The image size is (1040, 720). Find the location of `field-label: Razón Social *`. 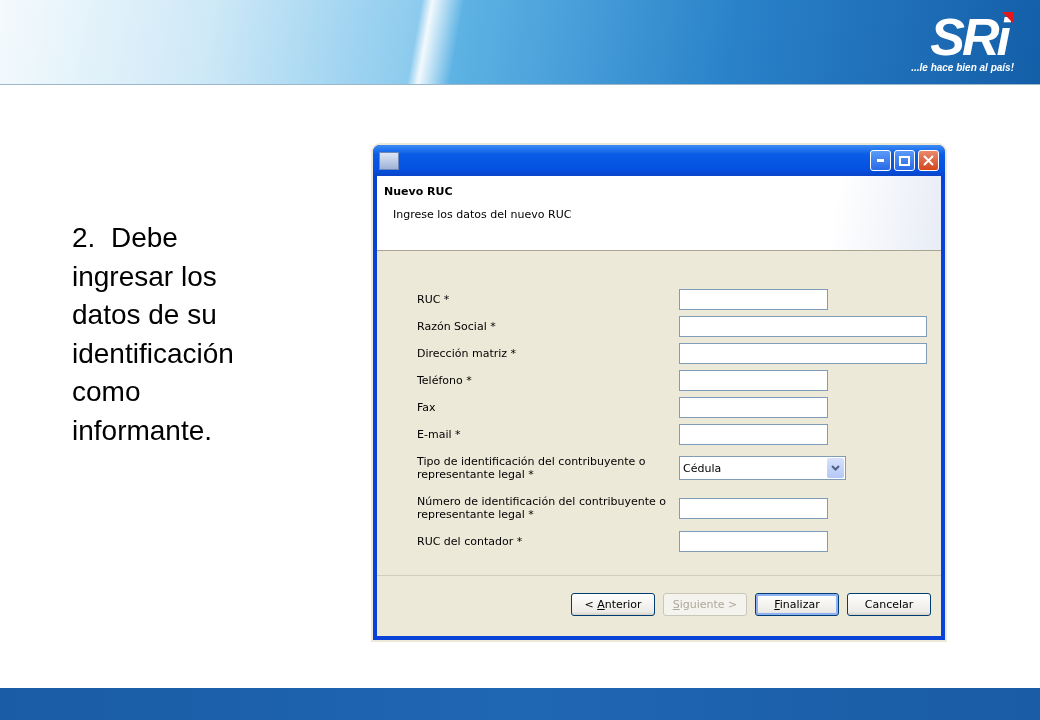

field-label: Razón Social * is located at coordinates (456, 326).